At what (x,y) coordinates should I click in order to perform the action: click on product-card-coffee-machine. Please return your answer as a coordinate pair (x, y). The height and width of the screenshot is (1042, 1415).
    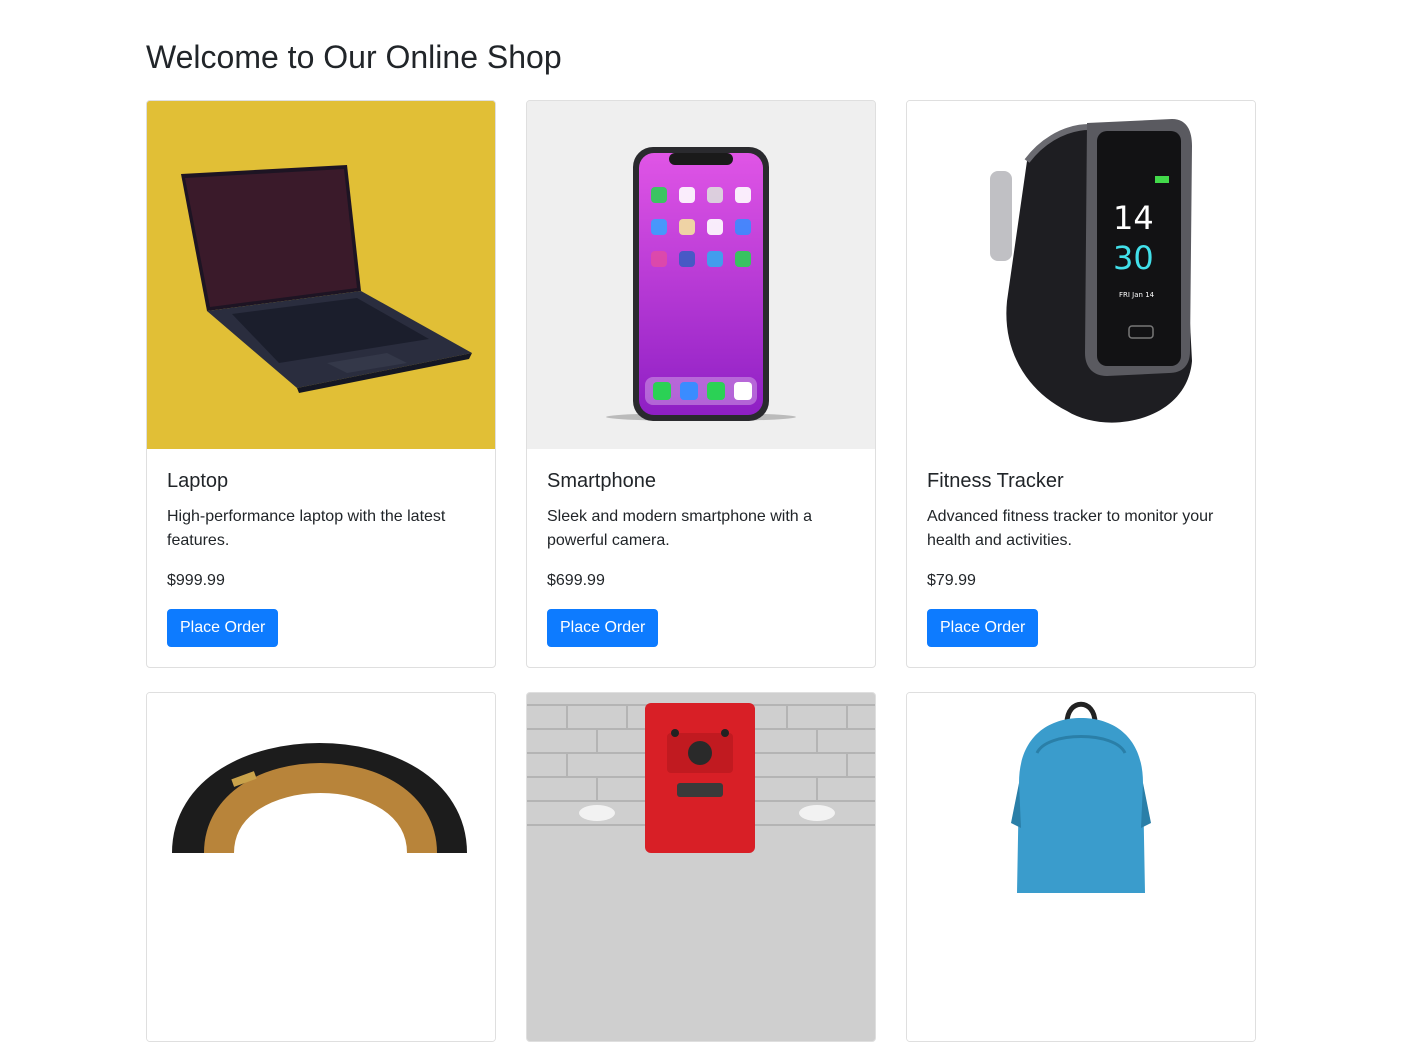
    Looking at the image, I should click on (701, 867).